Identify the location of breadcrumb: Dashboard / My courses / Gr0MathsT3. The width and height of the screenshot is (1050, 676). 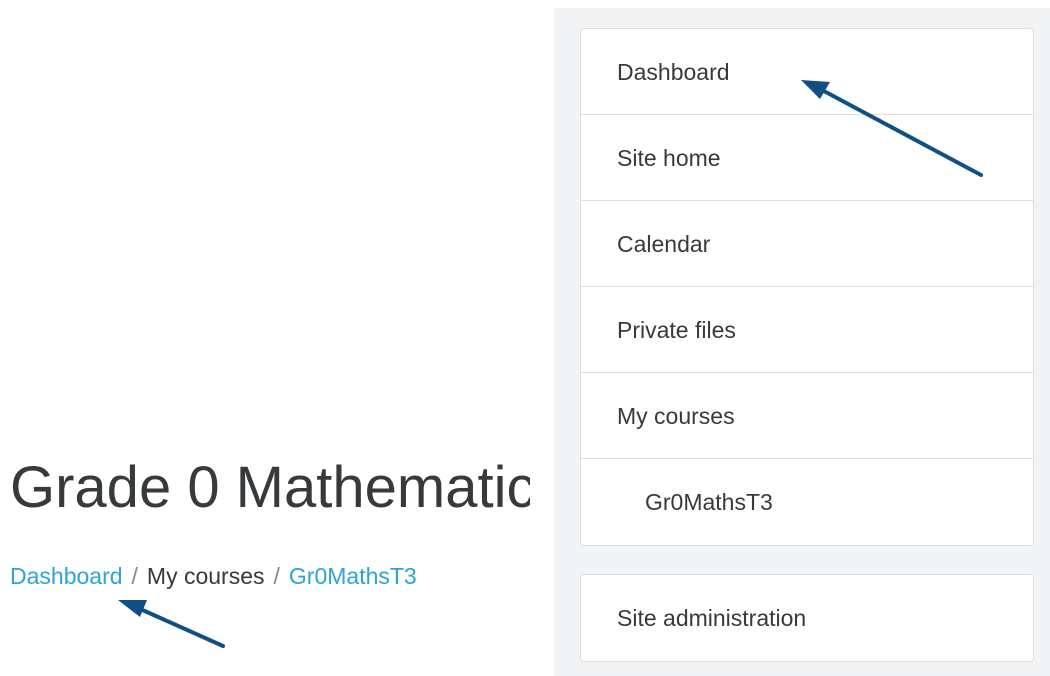
(213, 576).